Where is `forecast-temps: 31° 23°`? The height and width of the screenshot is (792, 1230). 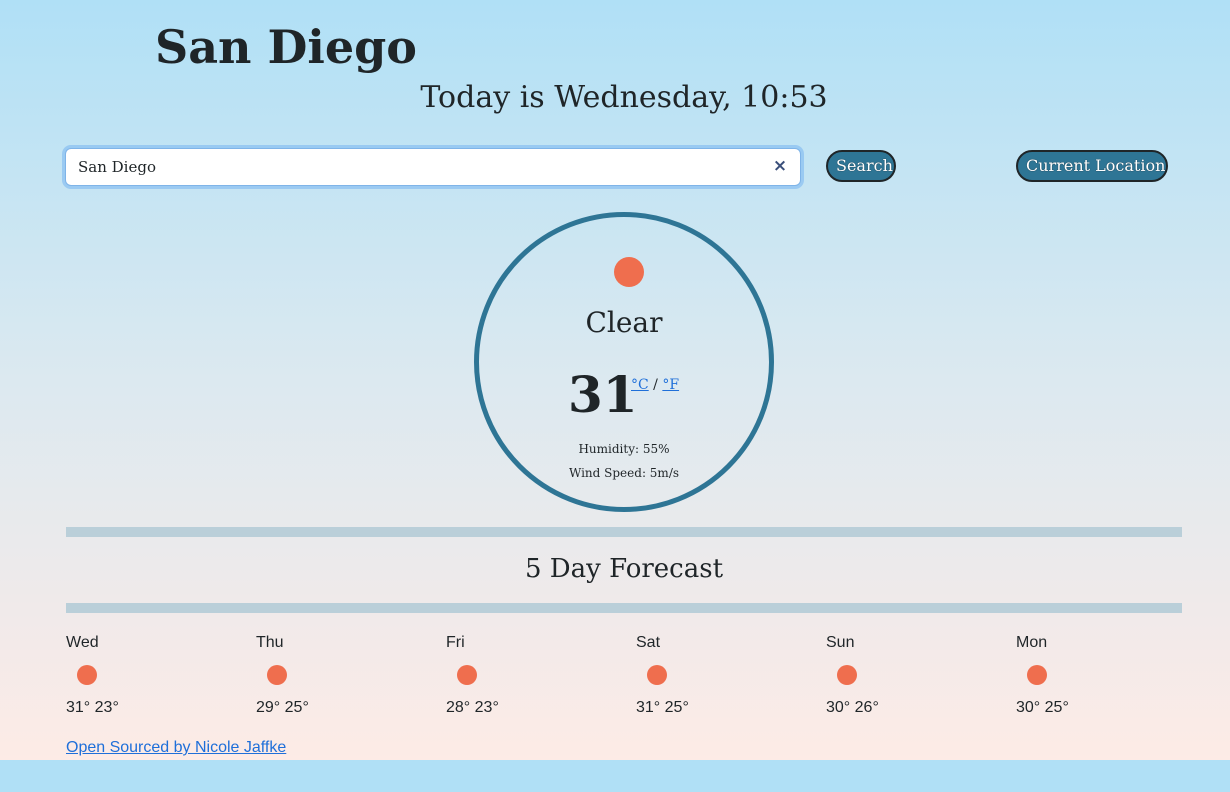 forecast-temps: 31° 23° is located at coordinates (92, 707).